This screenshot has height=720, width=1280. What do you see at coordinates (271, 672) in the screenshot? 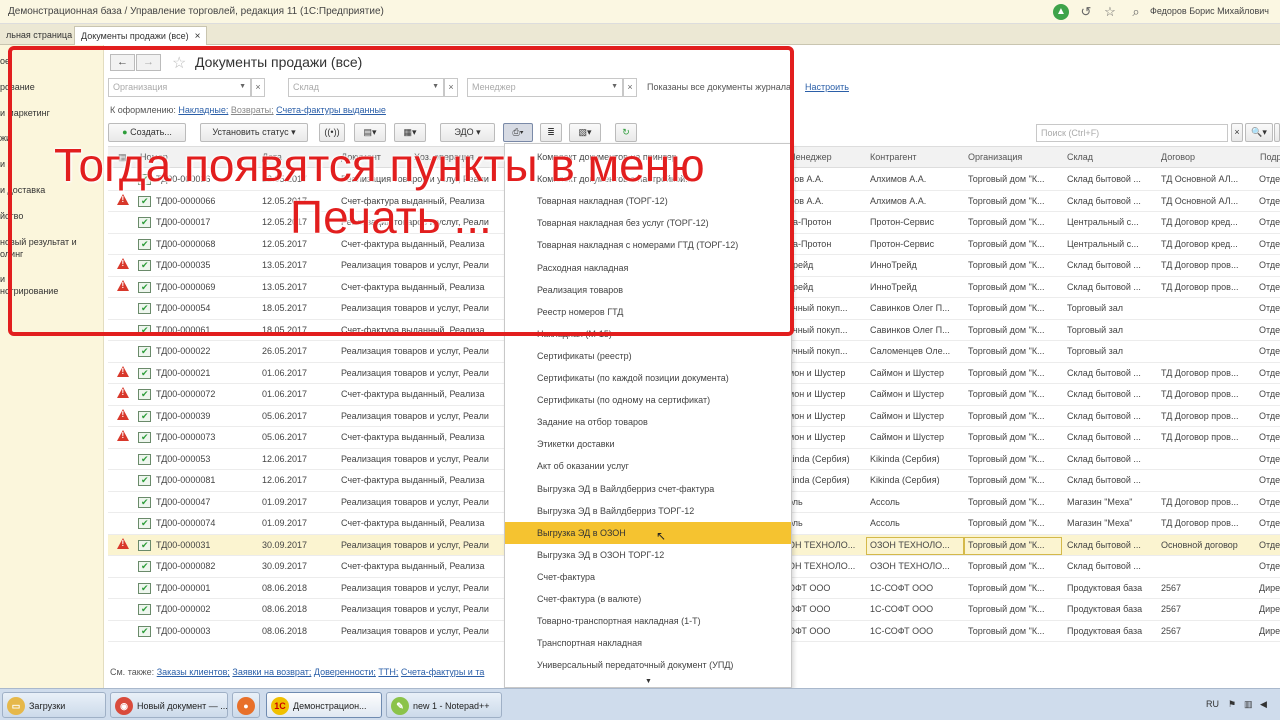
I see `link-return-requests: Заявки на возврат;` at bounding box center [271, 672].